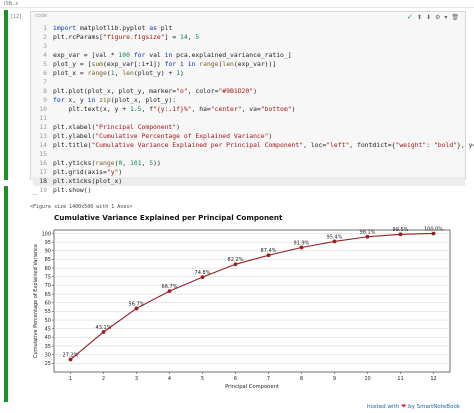 The height and width of the screenshot is (413, 474). What do you see at coordinates (115, 91) in the screenshot?
I see `code-token: plt.plot(plot_x, plot_y, marker=` at bounding box center [115, 91].